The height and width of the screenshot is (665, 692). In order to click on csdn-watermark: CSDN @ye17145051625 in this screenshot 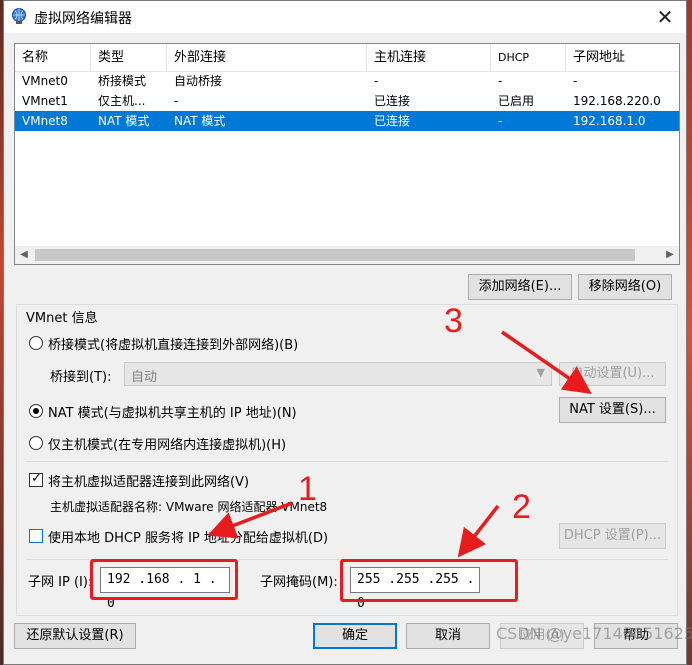, I will do `click(594, 633)`.